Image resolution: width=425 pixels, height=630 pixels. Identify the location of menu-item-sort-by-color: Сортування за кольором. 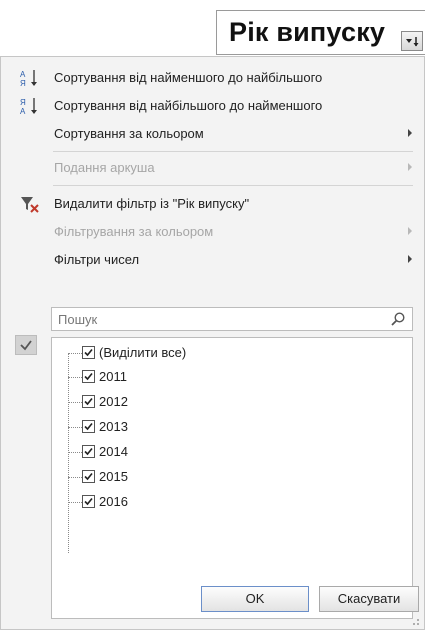
(212, 134).